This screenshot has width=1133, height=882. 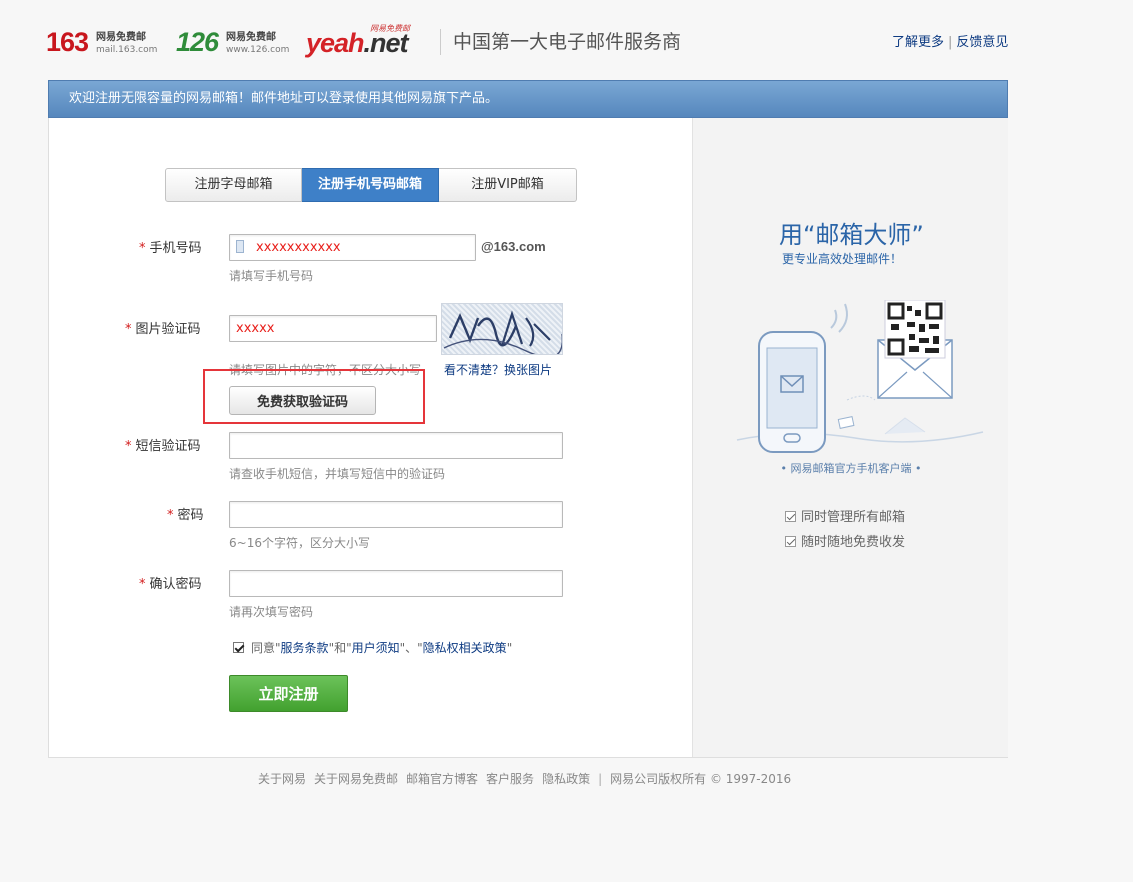 What do you see at coordinates (528, 99) in the screenshot?
I see `welcome-banner: 欢迎注册无限容量的网易邮箱！邮件地址可以登录使用其他网易旗下产品。` at bounding box center [528, 99].